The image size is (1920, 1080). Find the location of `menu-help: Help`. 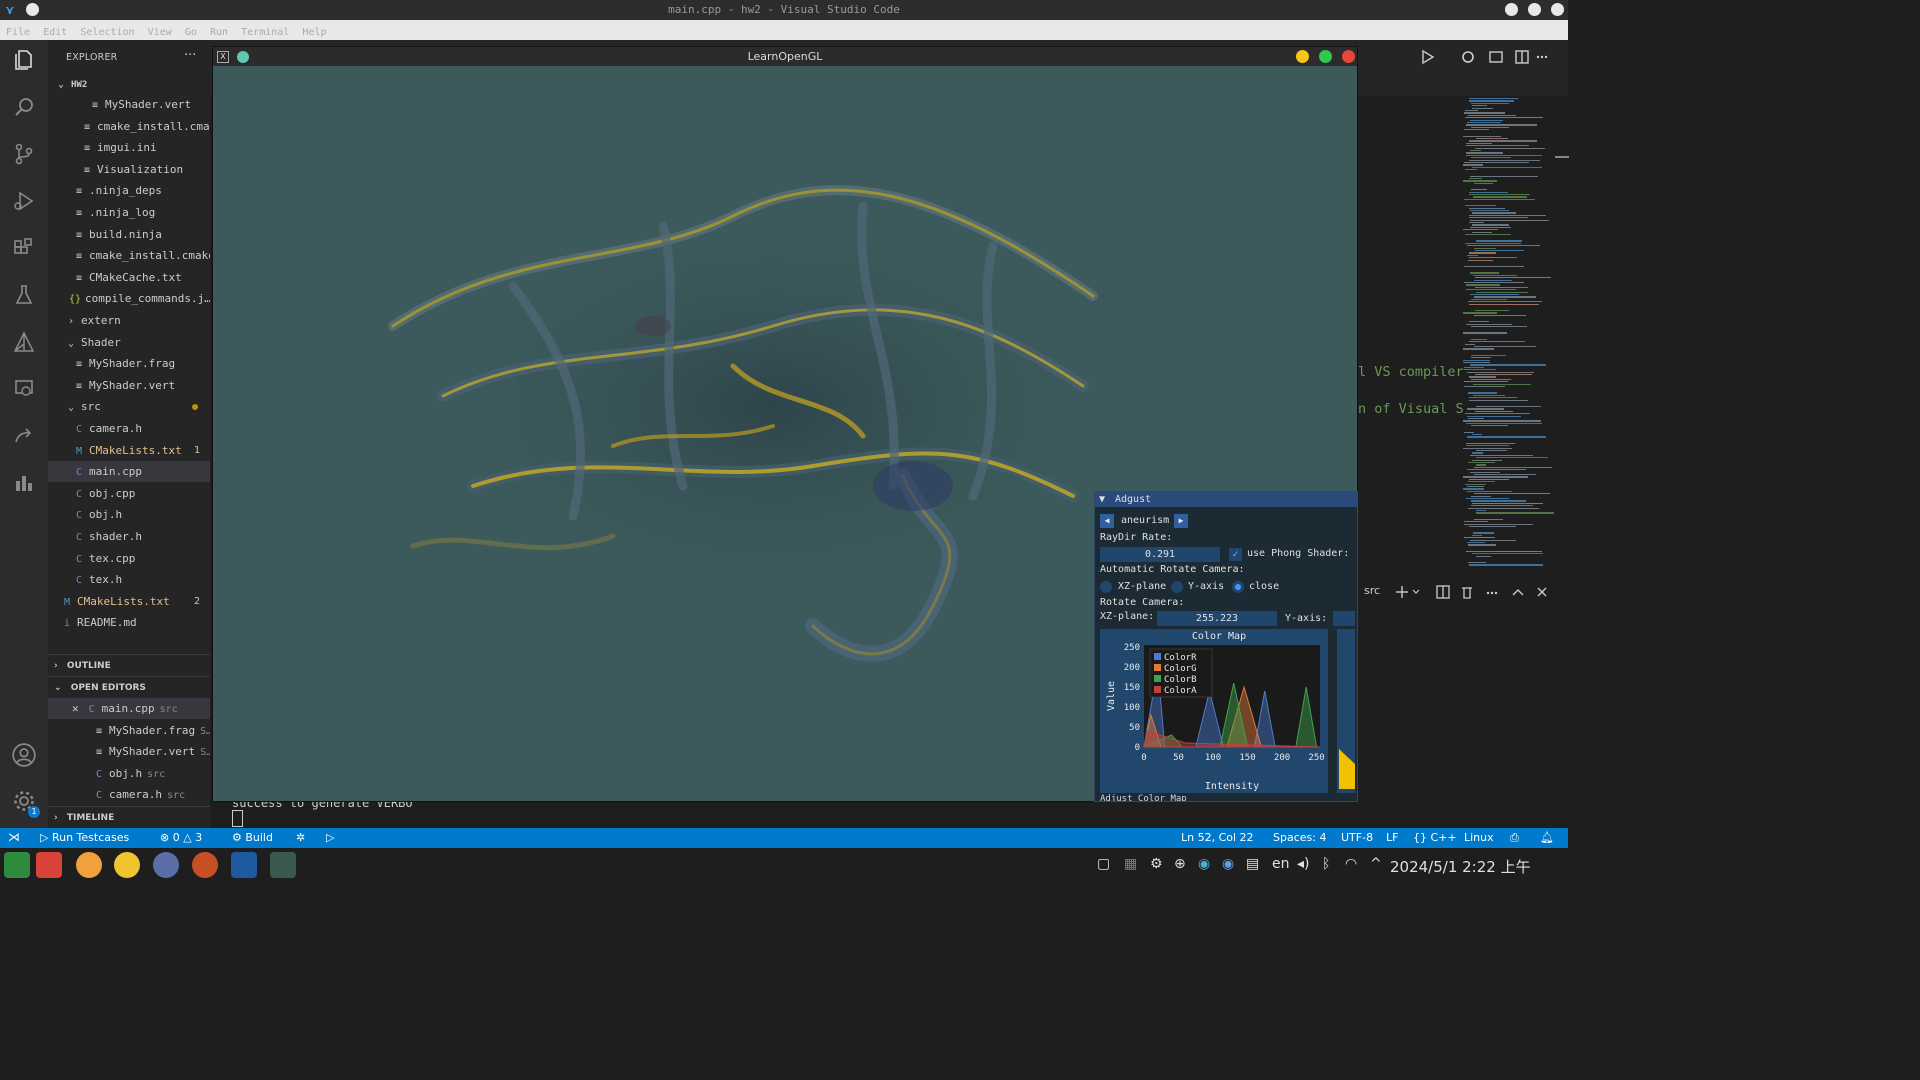

menu-help: Help is located at coordinates (314, 32).